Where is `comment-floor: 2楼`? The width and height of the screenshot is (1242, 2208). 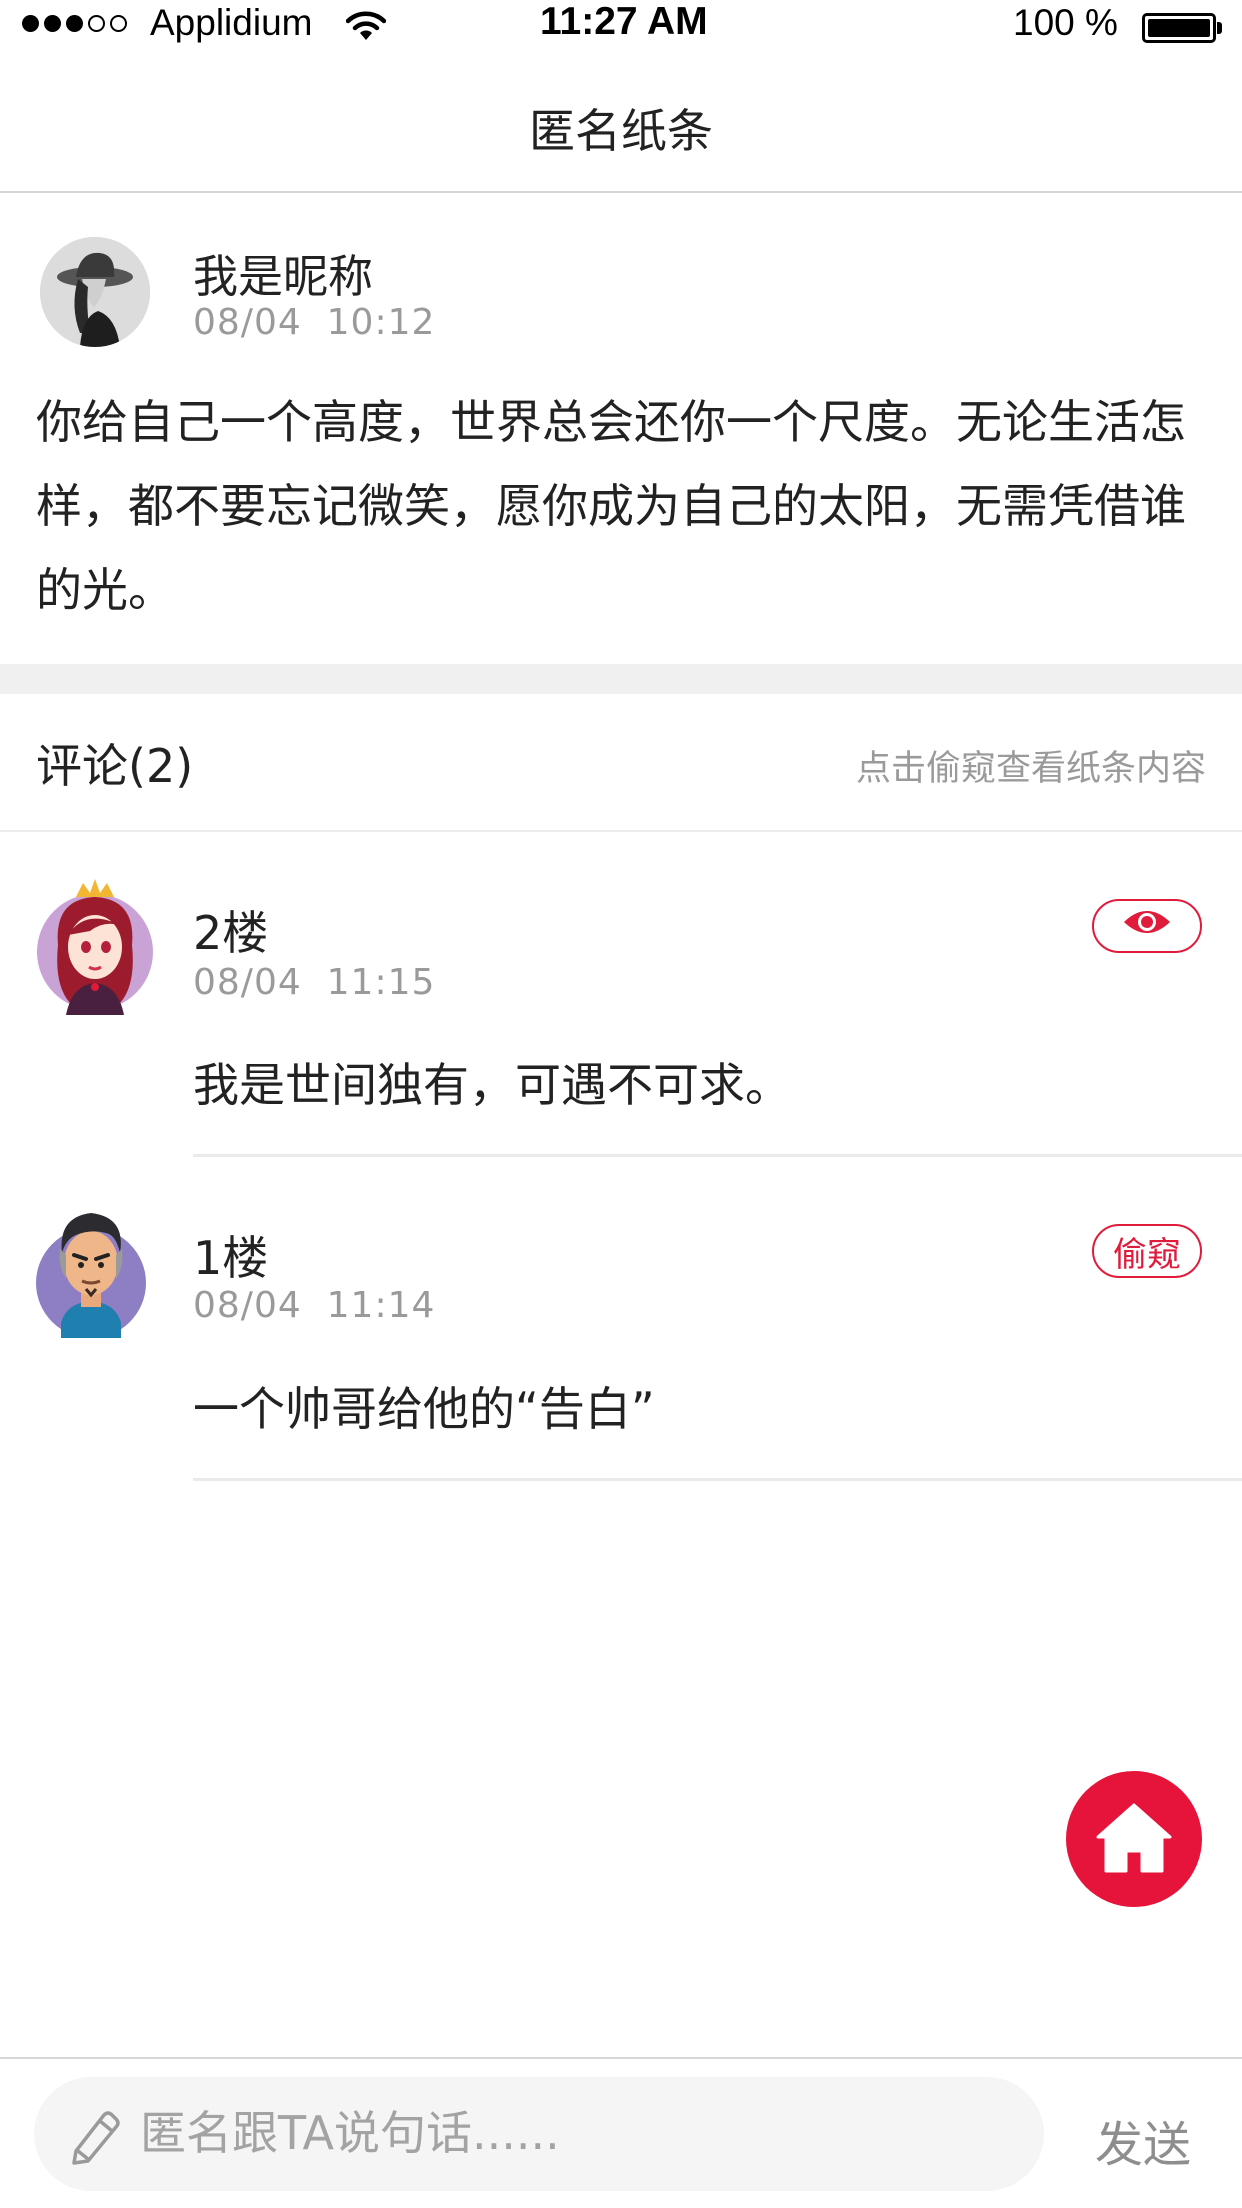
comment-floor: 2楼 is located at coordinates (231, 933).